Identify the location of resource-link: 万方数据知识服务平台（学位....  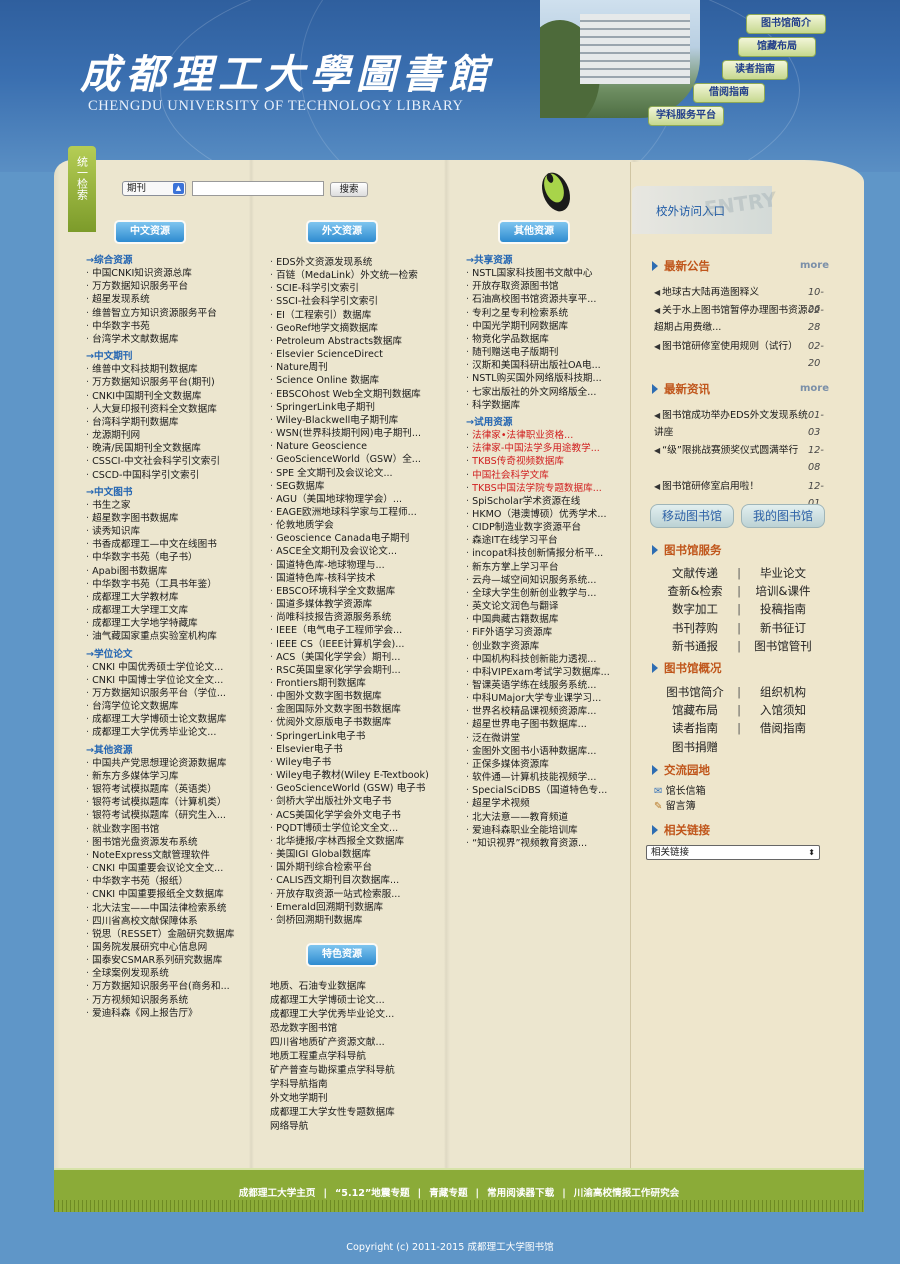
(160, 693).